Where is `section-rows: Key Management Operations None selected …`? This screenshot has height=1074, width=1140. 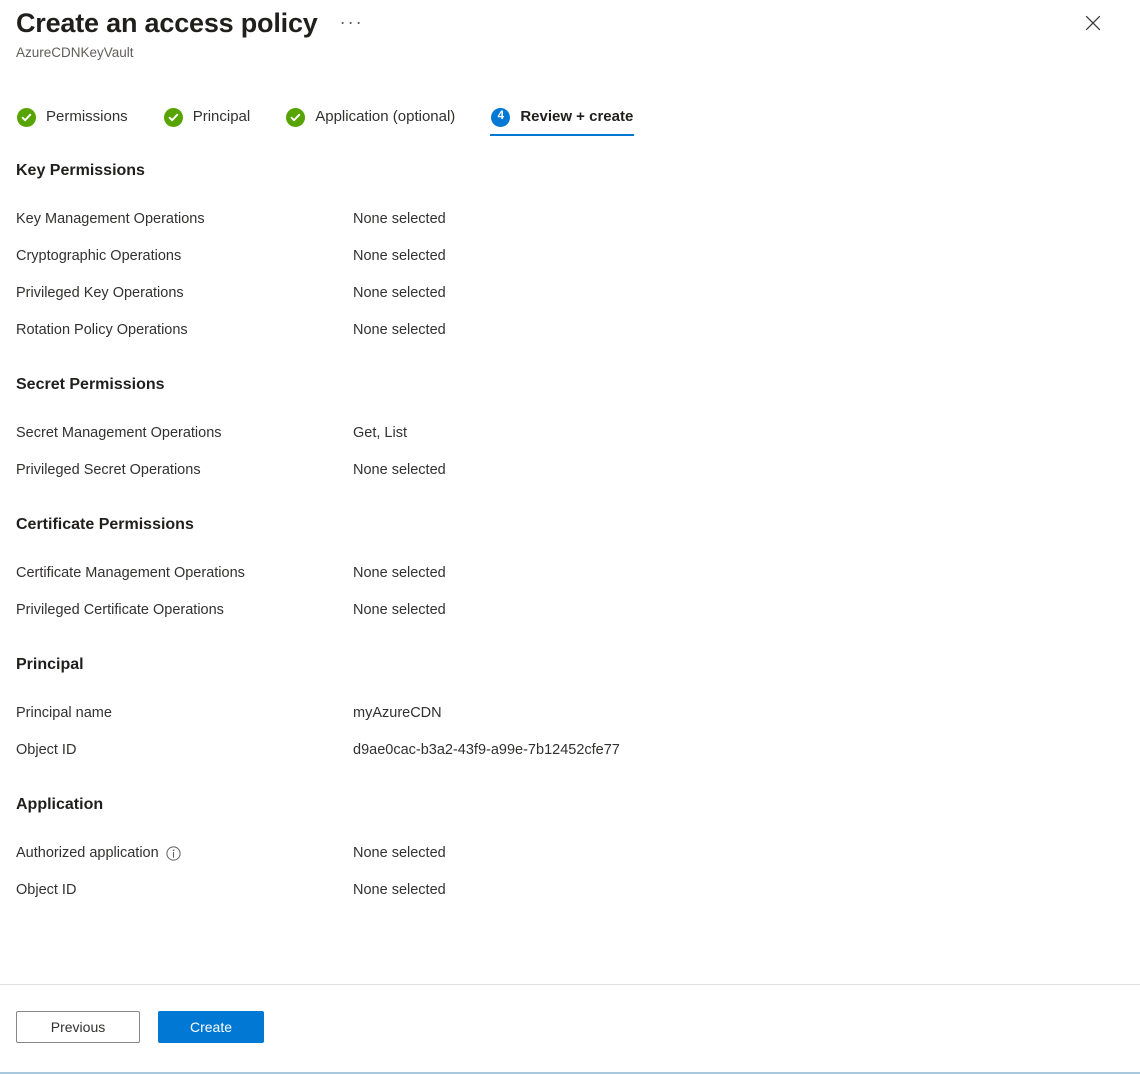
section-rows: Key Management Operations None selected … is located at coordinates (570, 274).